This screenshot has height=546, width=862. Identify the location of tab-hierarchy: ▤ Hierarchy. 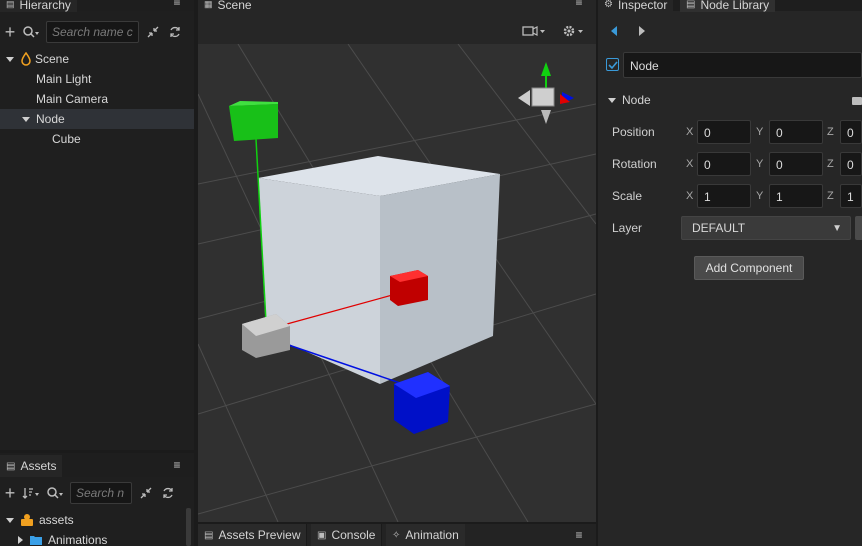
(38, 6).